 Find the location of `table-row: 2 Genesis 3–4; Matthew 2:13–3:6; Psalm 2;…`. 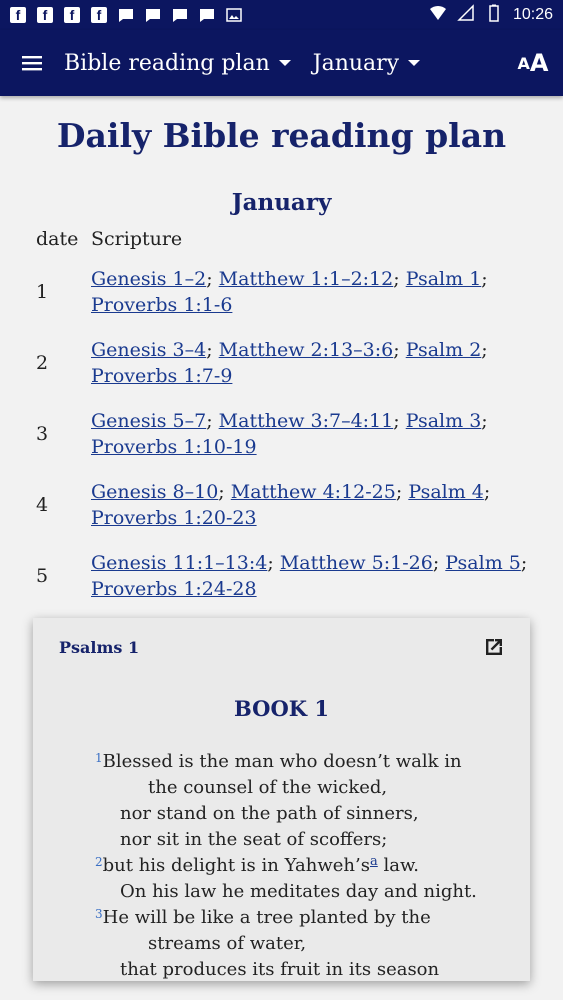

table-row: 2 Genesis 3–4; Matthew 2:13–3:6; Psalm 2;… is located at coordinates (285, 366).